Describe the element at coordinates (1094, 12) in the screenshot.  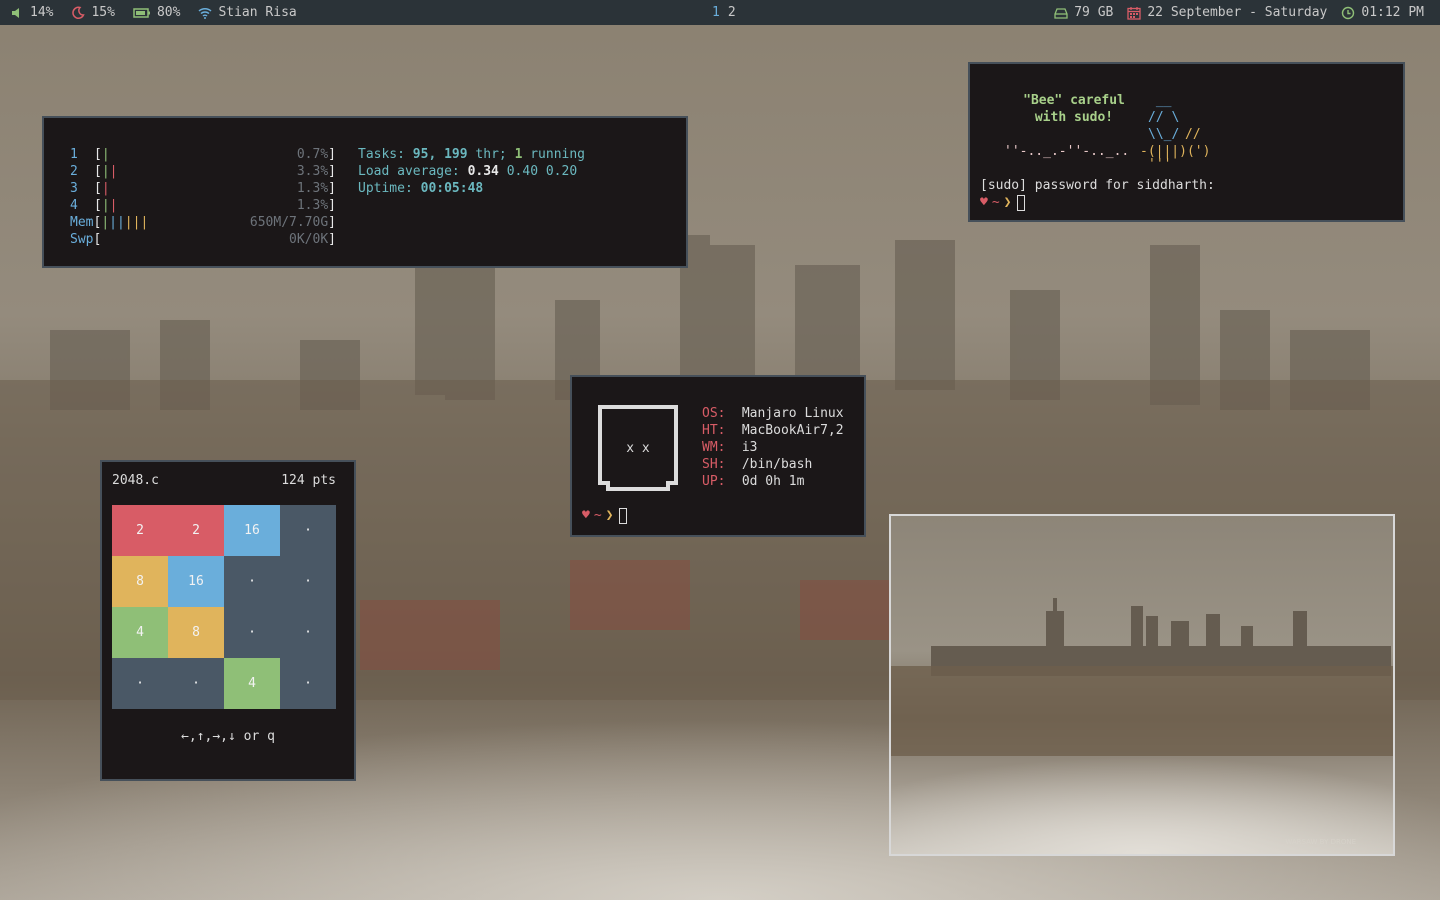
I see `disk-free-value: 79 GB` at that location.